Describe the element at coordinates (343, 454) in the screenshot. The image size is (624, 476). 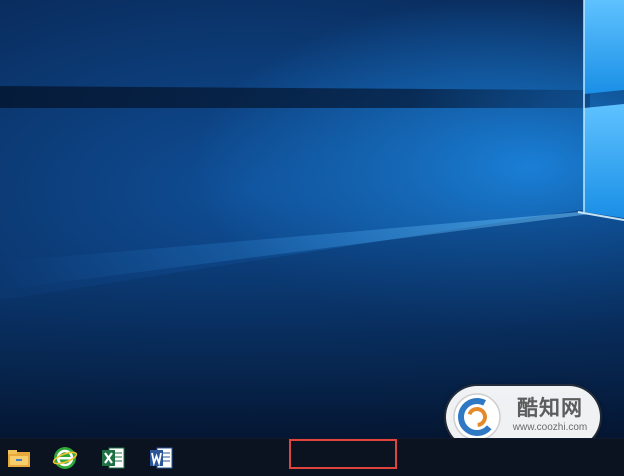
I see `taskbar-highlight-box` at that location.